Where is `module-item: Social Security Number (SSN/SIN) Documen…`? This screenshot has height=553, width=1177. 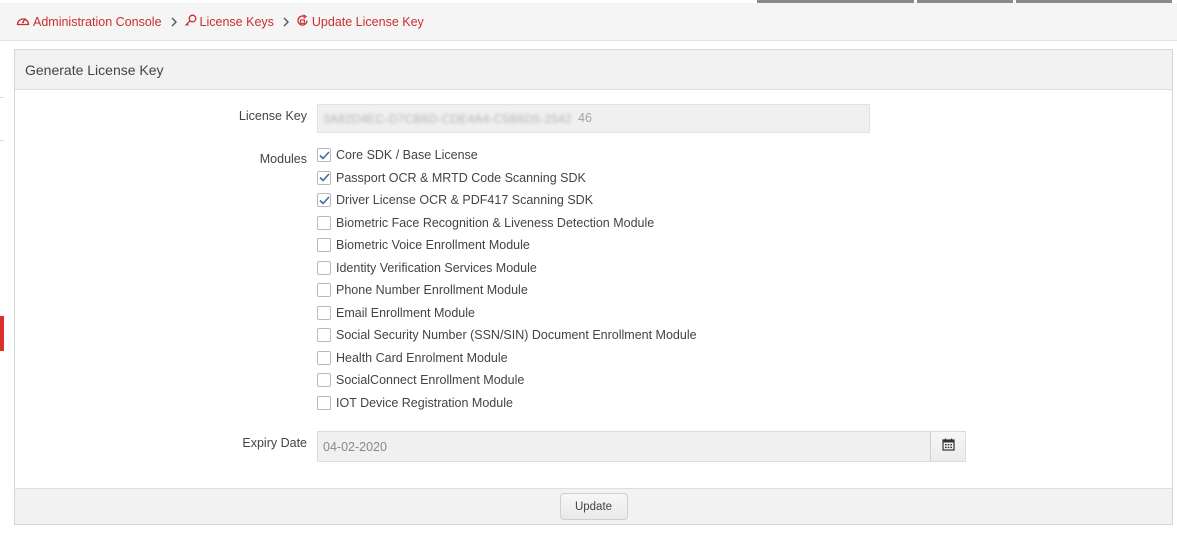 module-item: Social Security Number (SSN/SIN) Documen… is located at coordinates (507, 335).